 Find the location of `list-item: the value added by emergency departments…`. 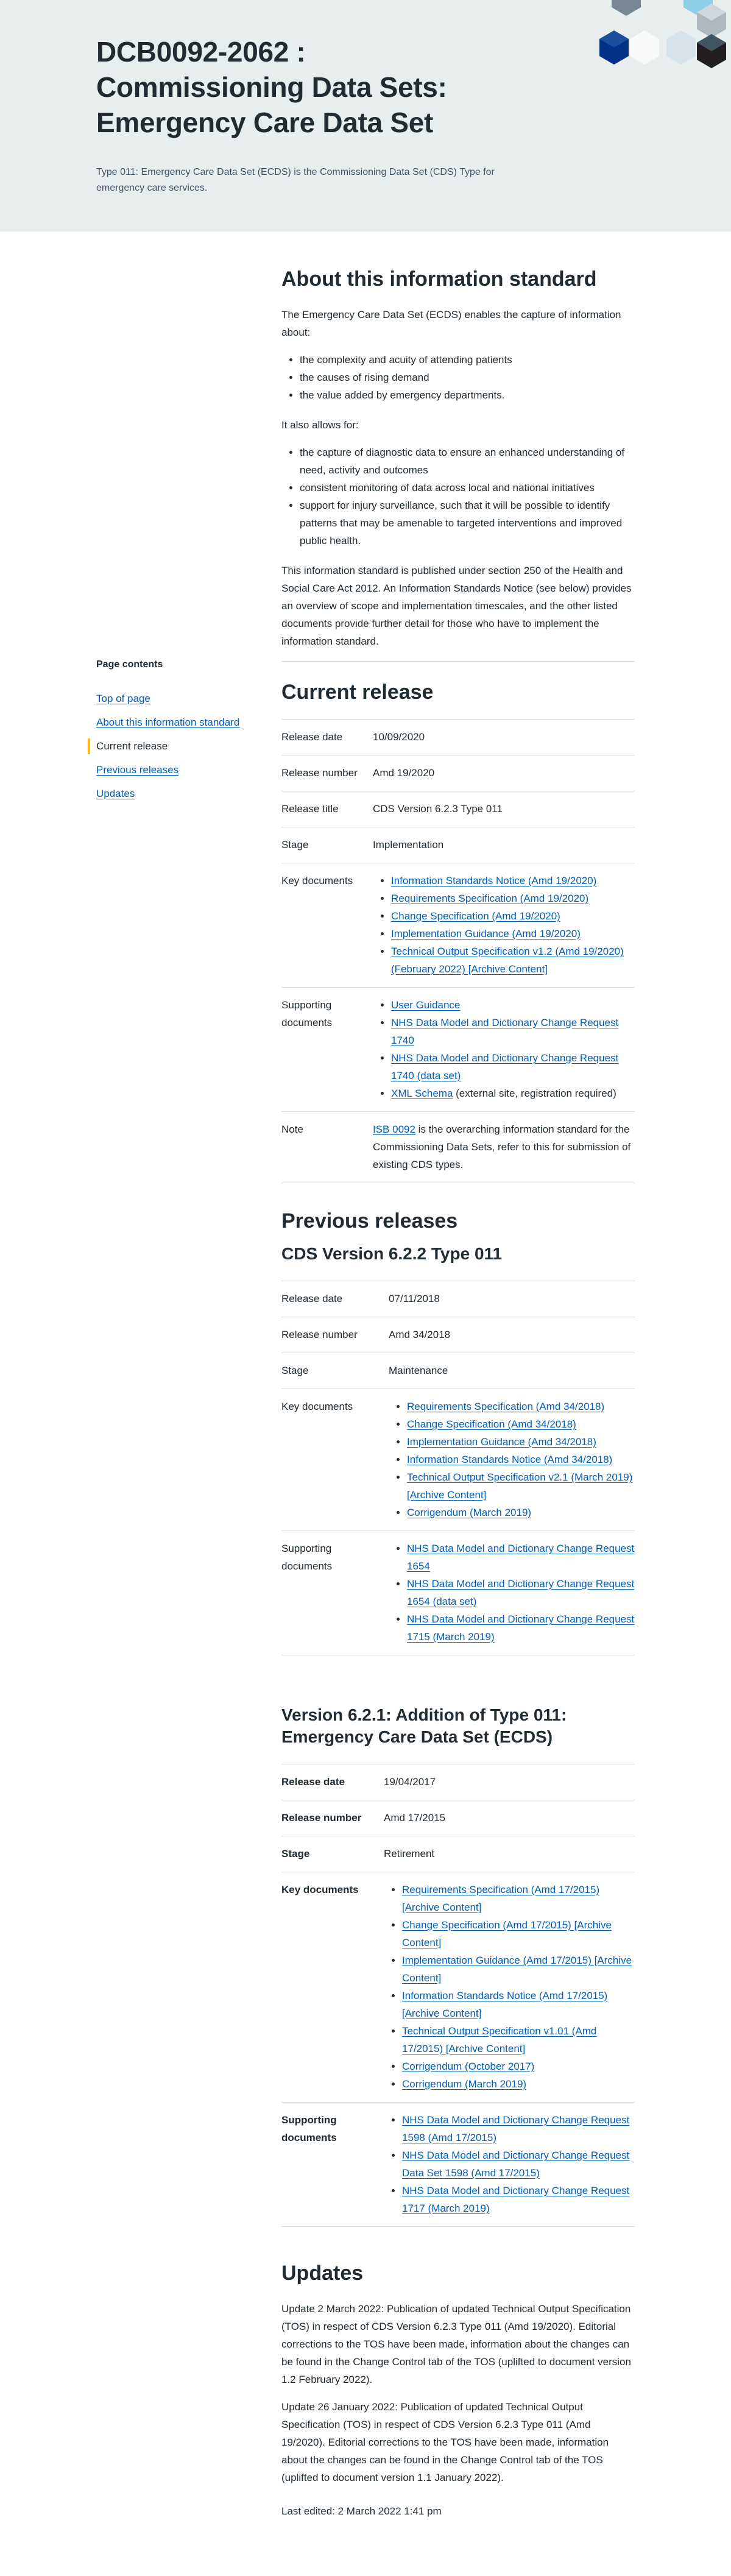

list-item: the value added by emergency departments… is located at coordinates (467, 395).